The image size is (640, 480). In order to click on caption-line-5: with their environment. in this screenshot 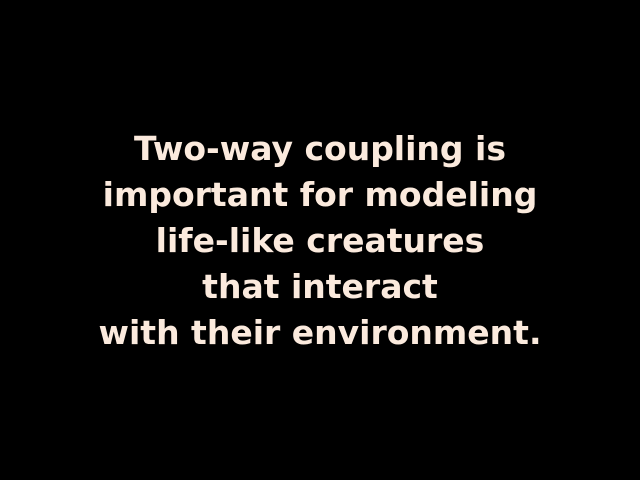, I will do `click(320, 332)`.